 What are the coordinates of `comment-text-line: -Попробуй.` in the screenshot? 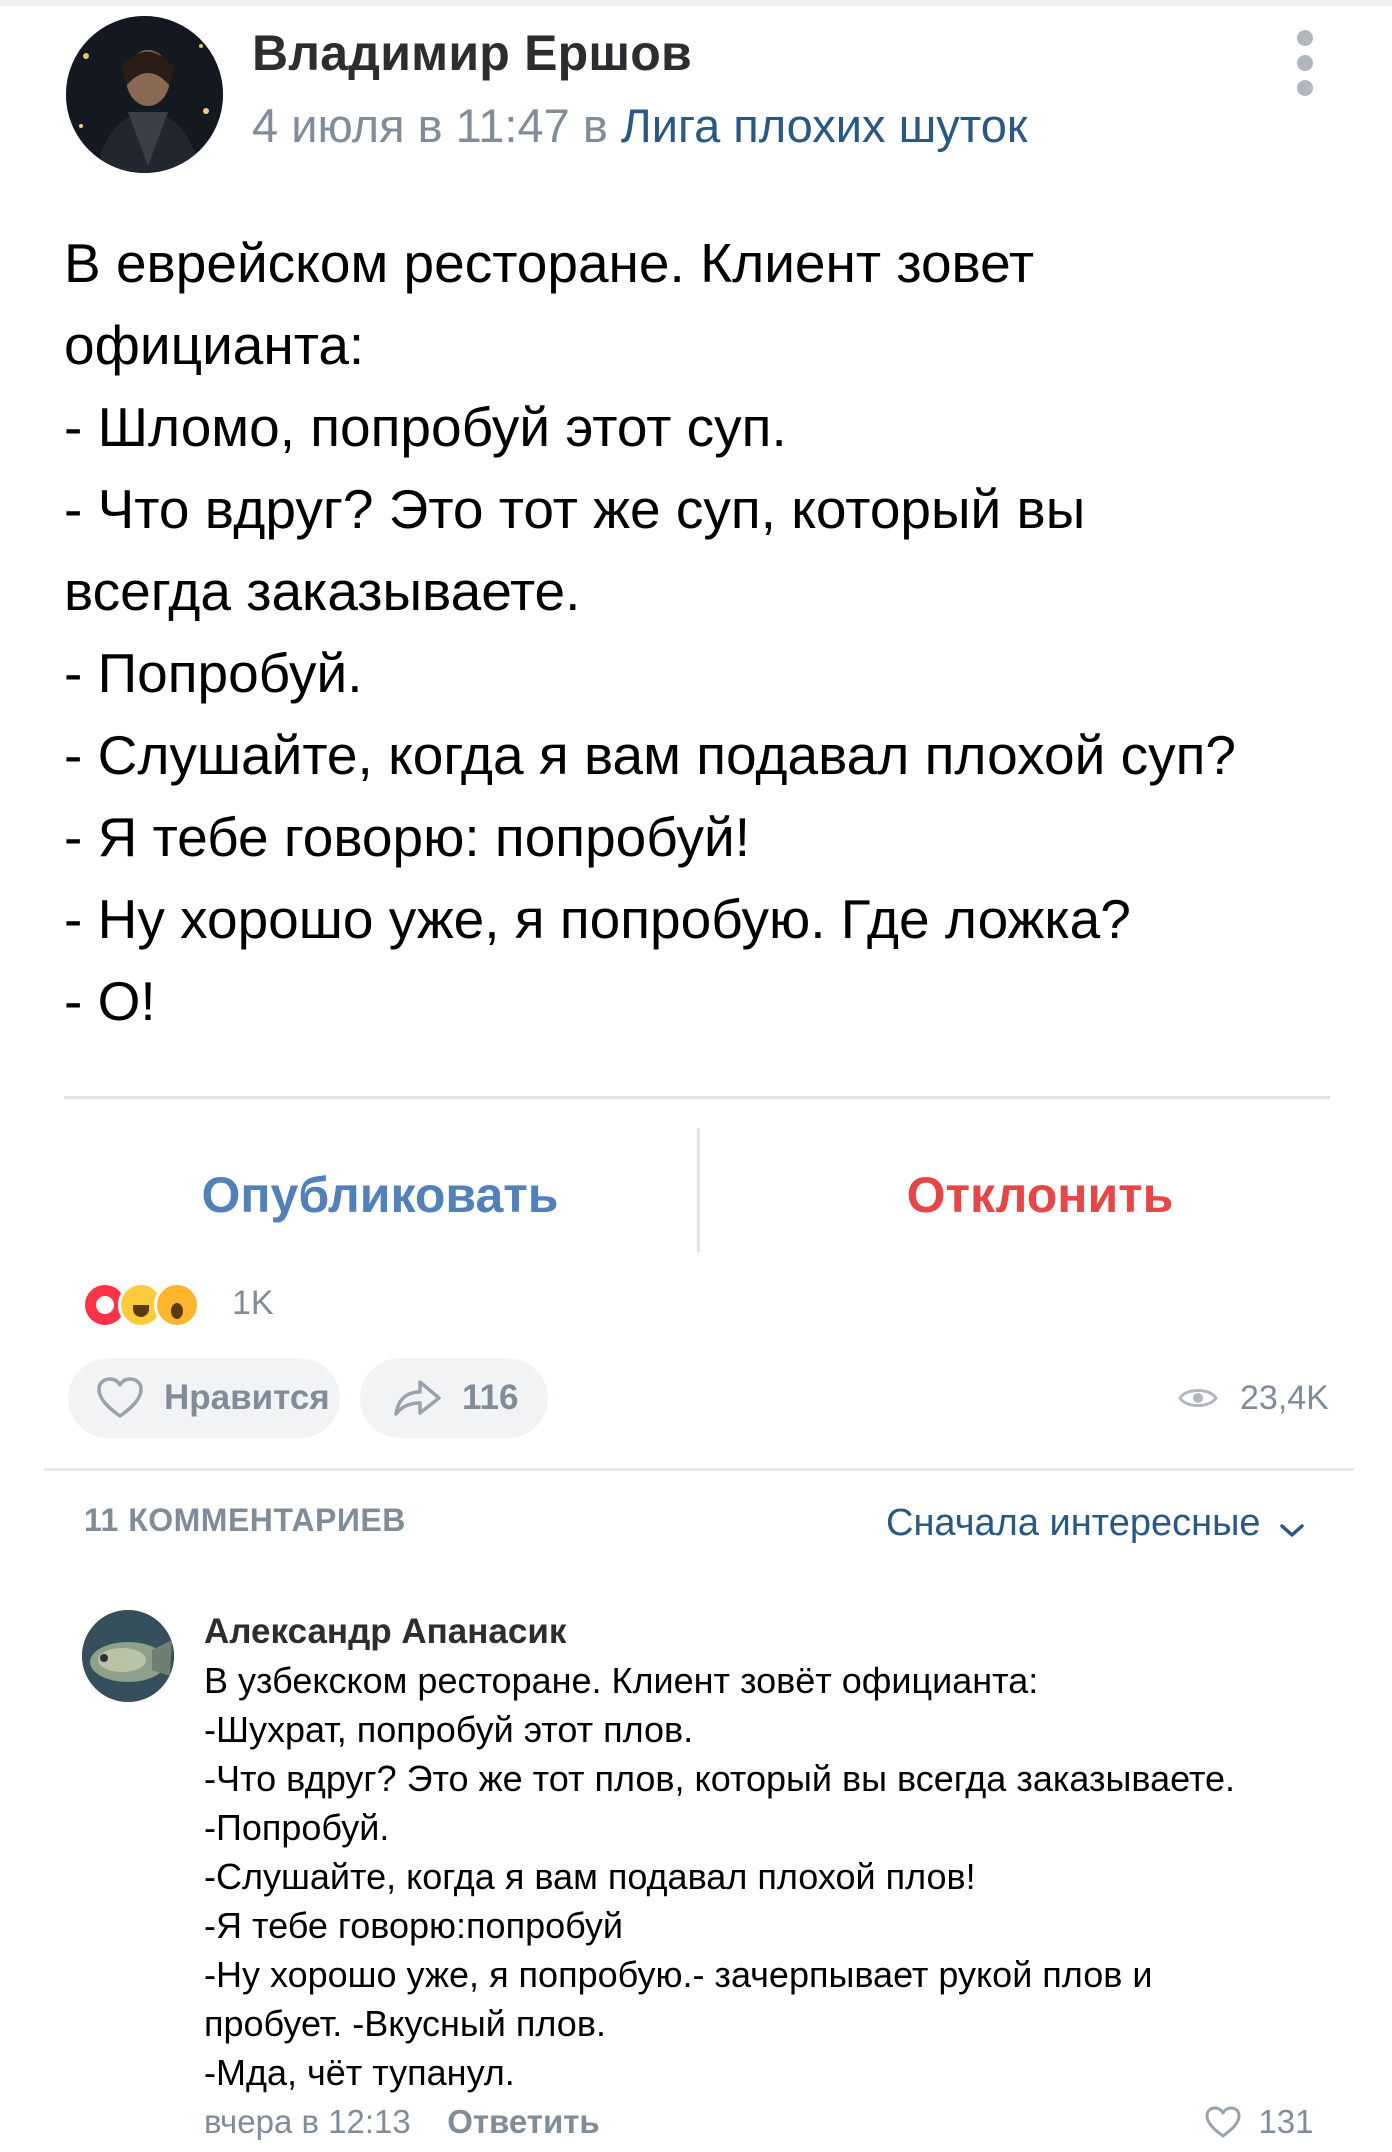 It's located at (297, 1827).